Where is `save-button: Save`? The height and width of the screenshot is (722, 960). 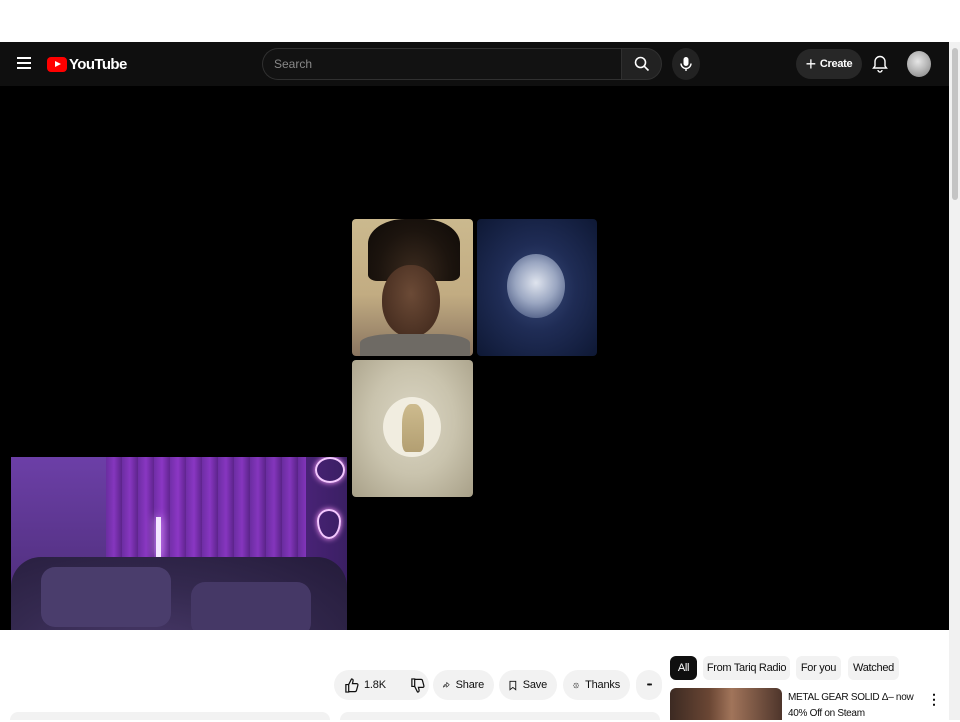
save-button: Save is located at coordinates (528, 685).